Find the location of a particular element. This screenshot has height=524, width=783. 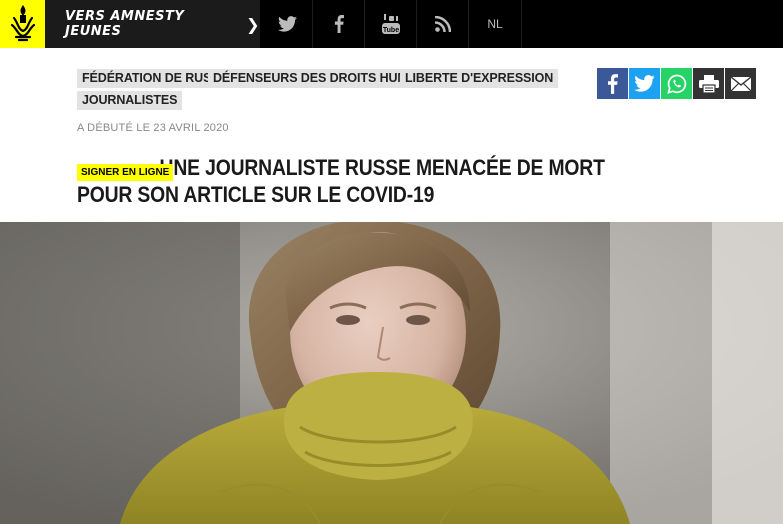

language-switch-nl: NL is located at coordinates (495, 24).